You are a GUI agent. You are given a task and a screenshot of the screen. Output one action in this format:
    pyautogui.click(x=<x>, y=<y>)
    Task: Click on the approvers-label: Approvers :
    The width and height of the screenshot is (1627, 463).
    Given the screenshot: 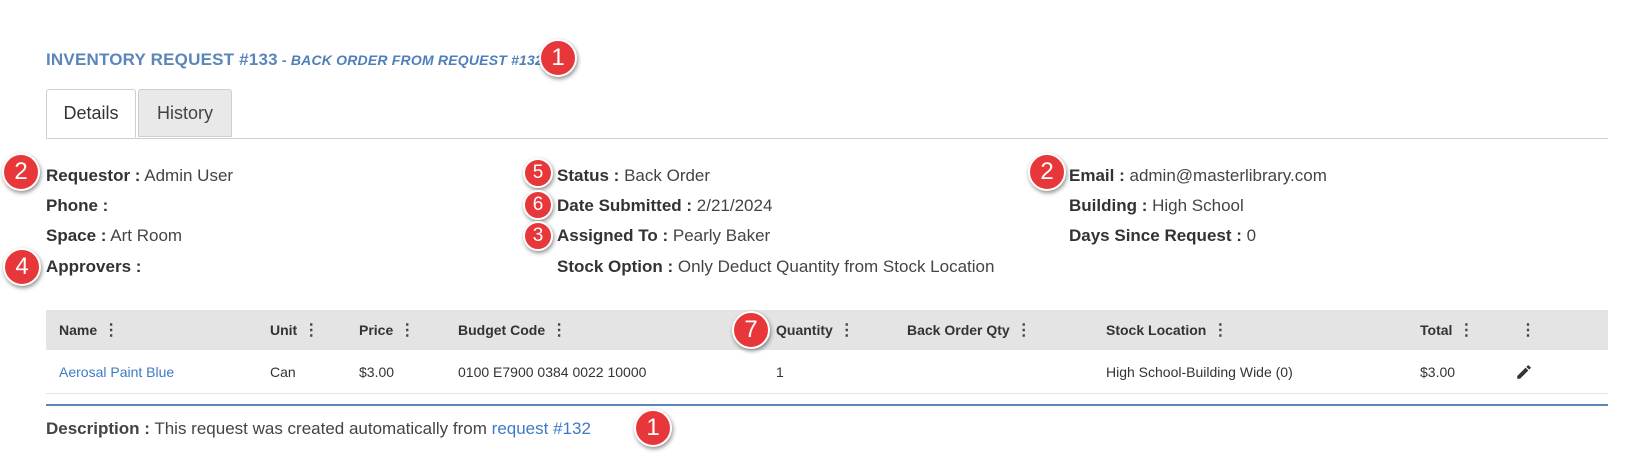 What is the action you would take?
    pyautogui.click(x=94, y=266)
    